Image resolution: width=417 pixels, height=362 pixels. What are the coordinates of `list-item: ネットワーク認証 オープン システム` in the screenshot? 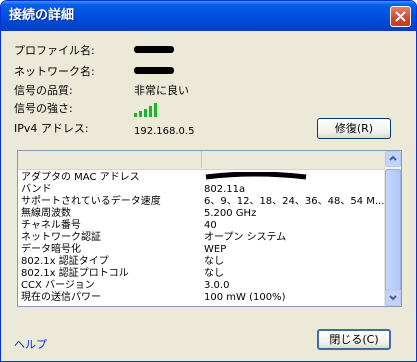 It's located at (154, 237).